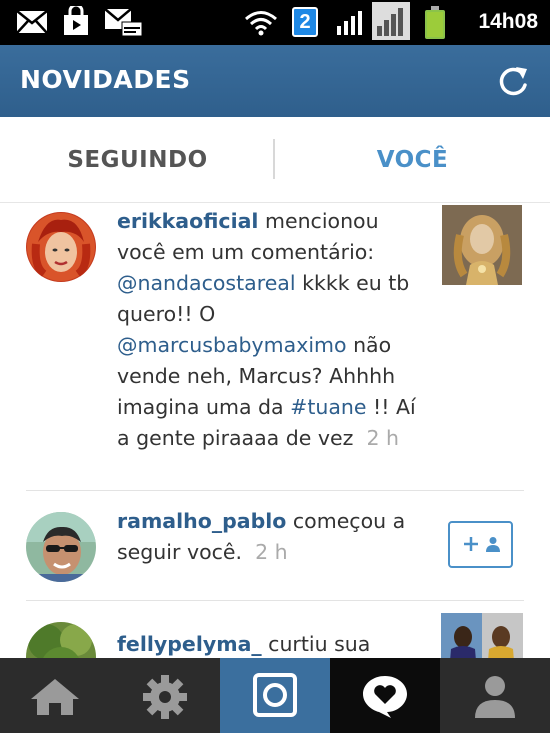 The width and height of the screenshot is (550, 733). I want to click on bottom-nav, so click(275, 695).